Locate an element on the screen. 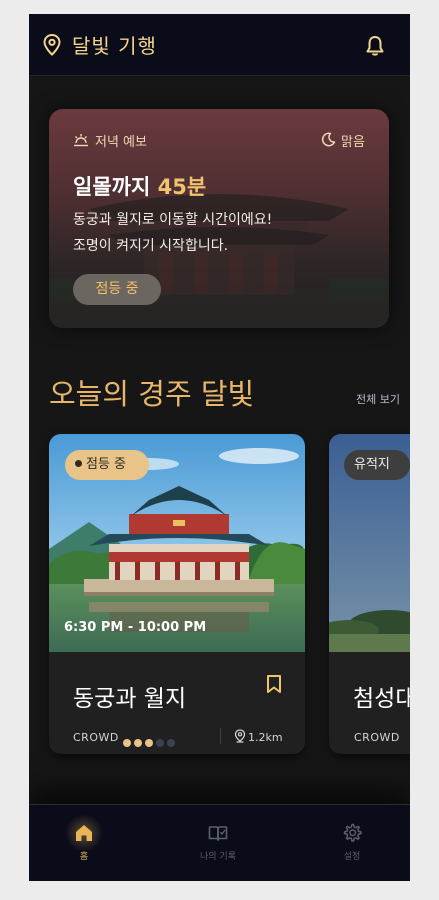  place-name: 첨성대 is located at coordinates (381, 699).